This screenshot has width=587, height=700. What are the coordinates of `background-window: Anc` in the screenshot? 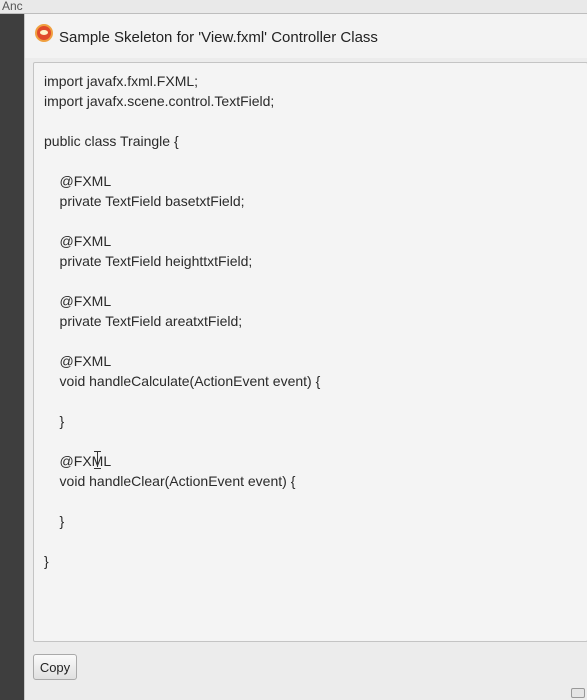 It's located at (293, 7).